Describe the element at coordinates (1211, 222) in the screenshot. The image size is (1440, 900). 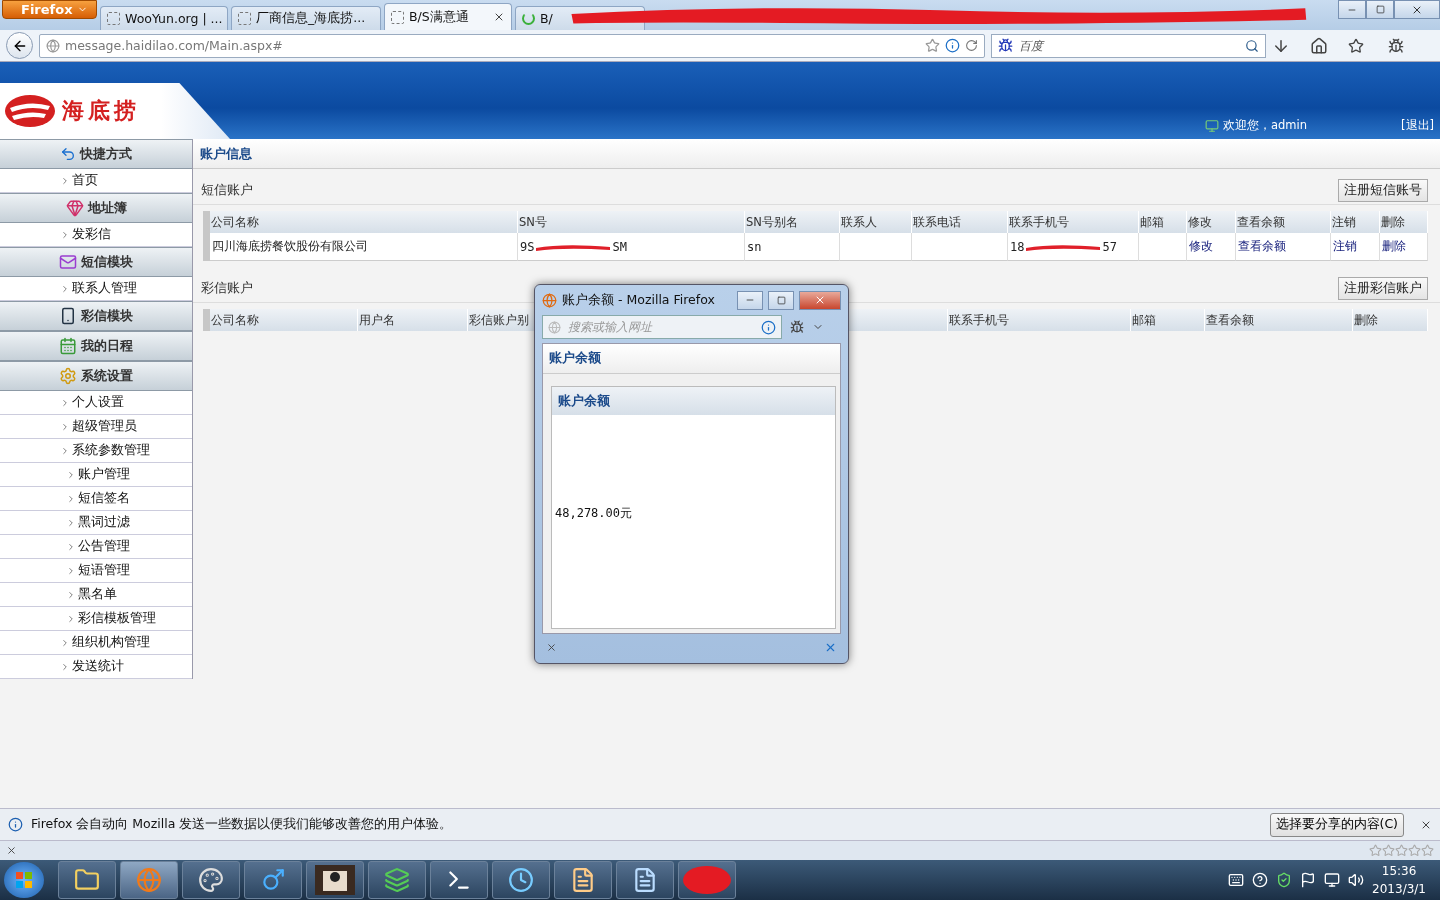
I see `column-header: 修改` at that location.